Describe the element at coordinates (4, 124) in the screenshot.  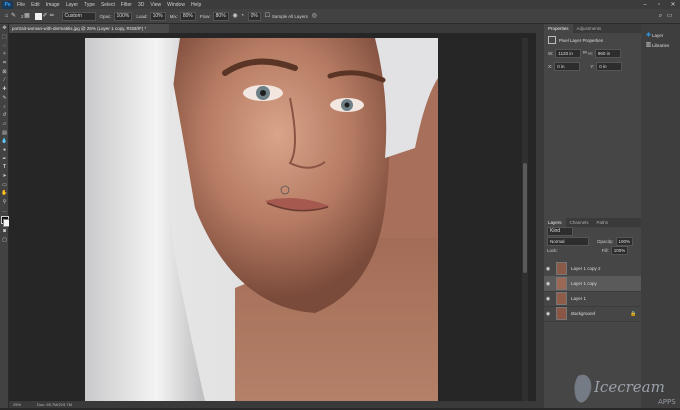
I see `eraser-tool-icon: ▱` at that location.